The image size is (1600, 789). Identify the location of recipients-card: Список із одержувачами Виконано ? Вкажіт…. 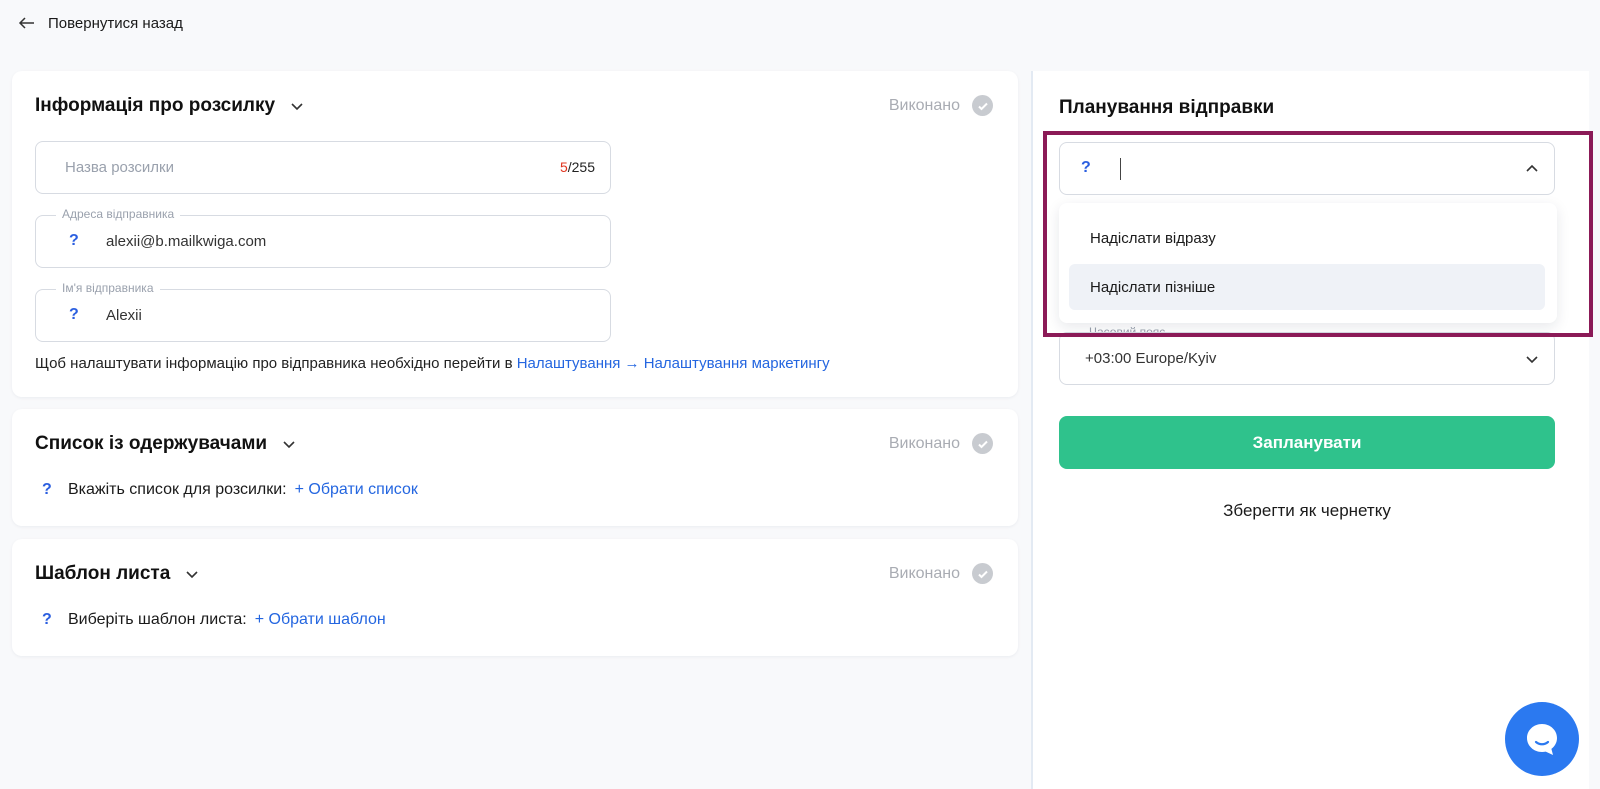
(515, 467).